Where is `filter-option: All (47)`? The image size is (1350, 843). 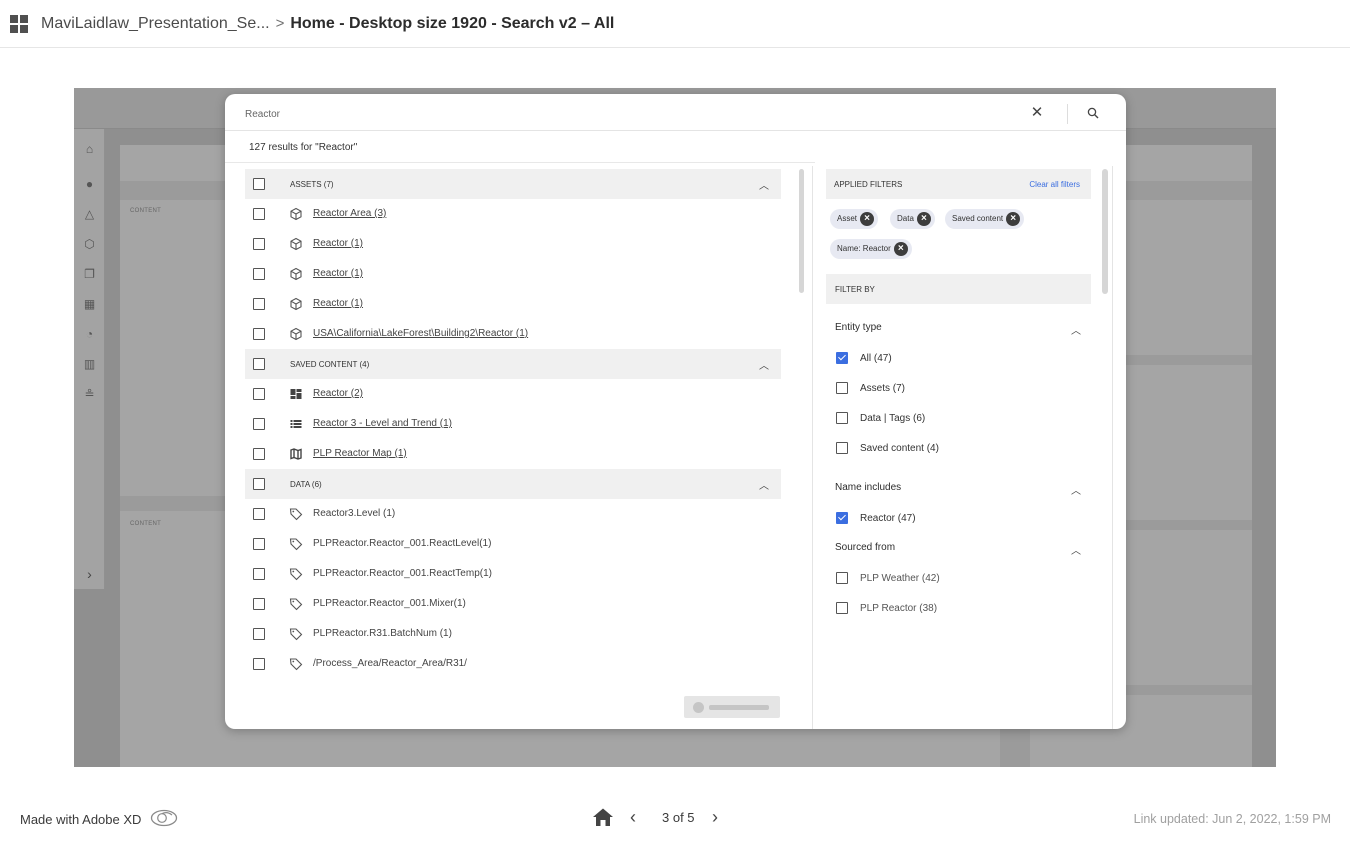
filter-option: All (47) is located at coordinates (958, 358).